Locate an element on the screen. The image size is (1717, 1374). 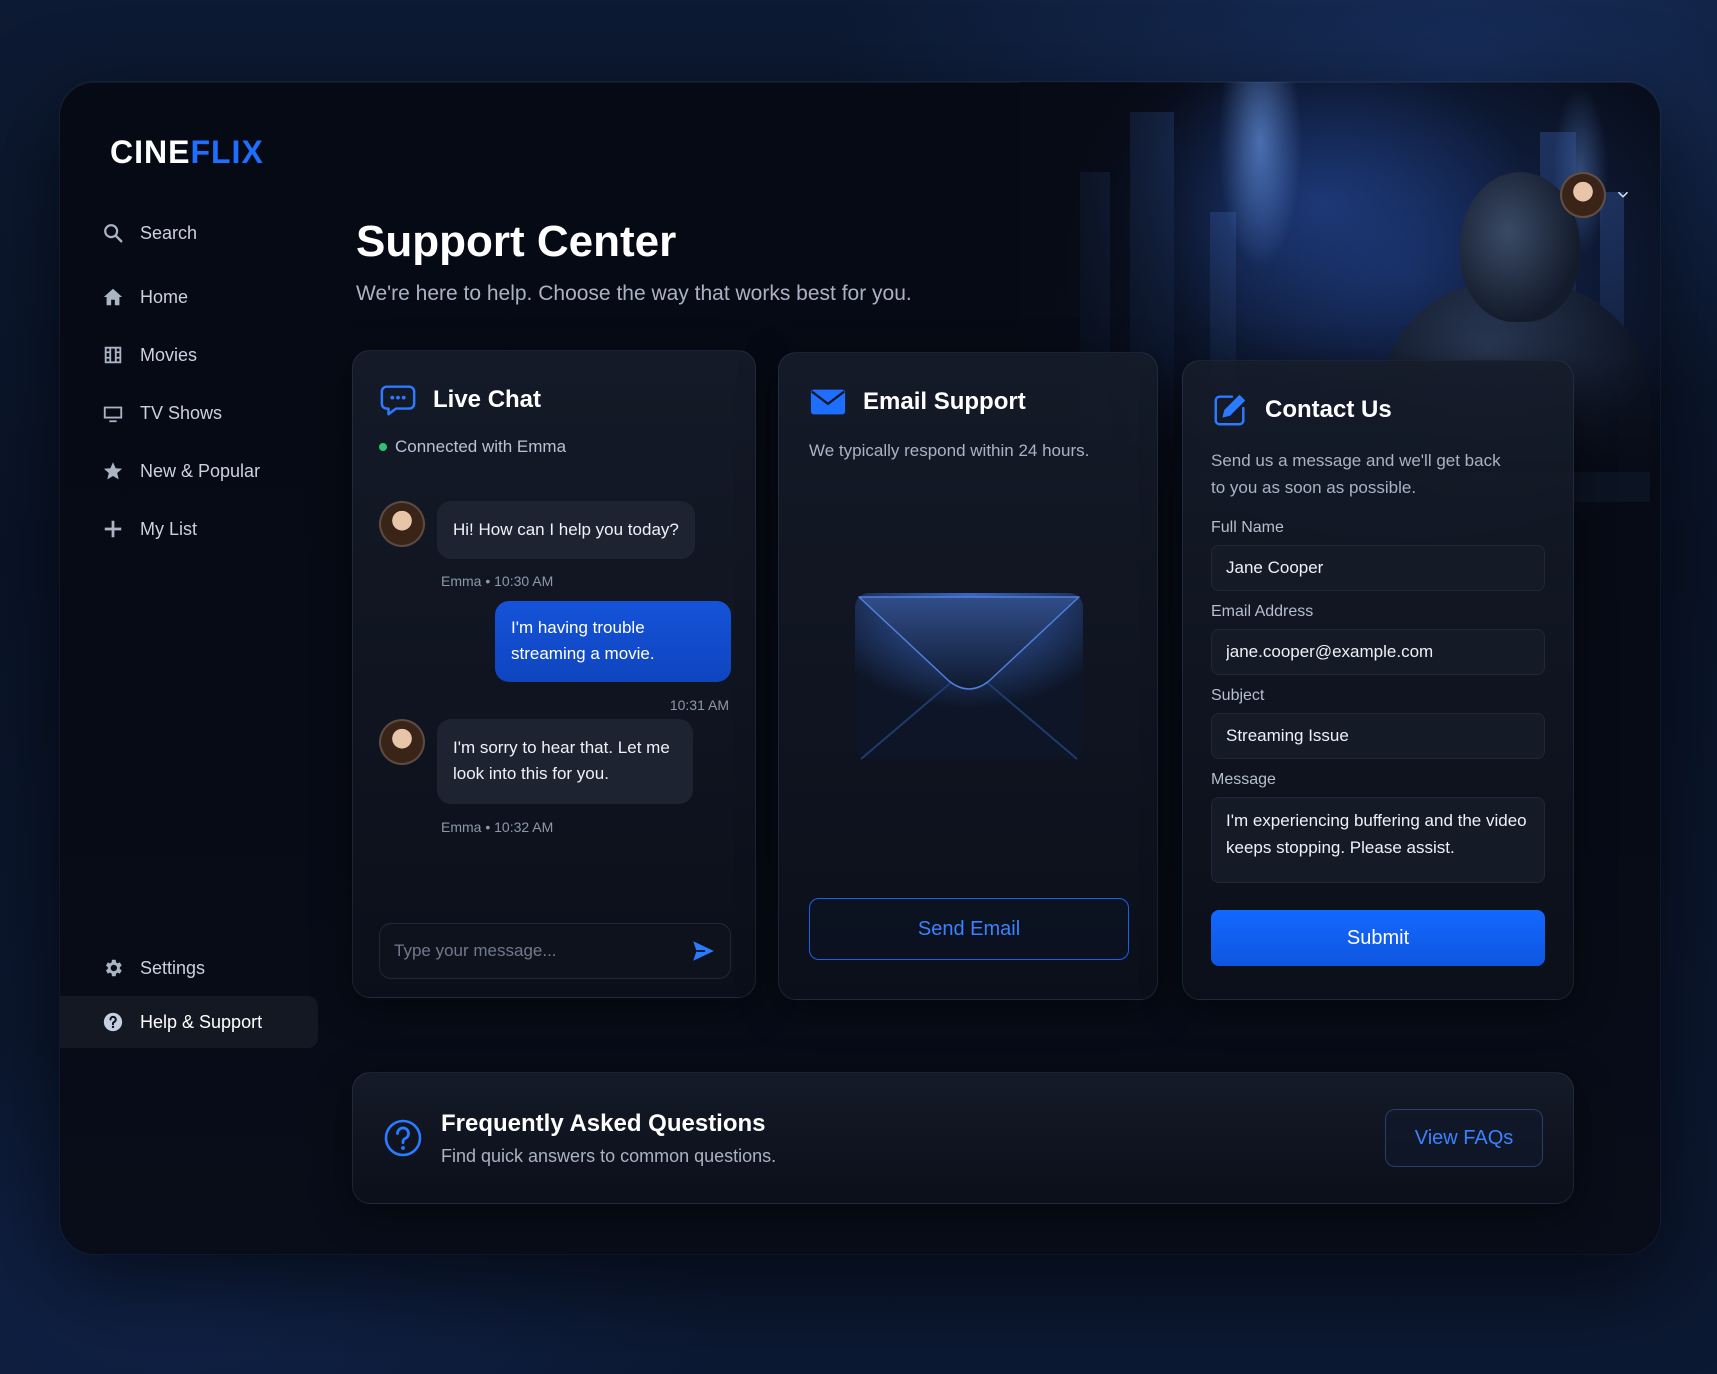
sidebar-item-settings: Settings is located at coordinates (204, 968).